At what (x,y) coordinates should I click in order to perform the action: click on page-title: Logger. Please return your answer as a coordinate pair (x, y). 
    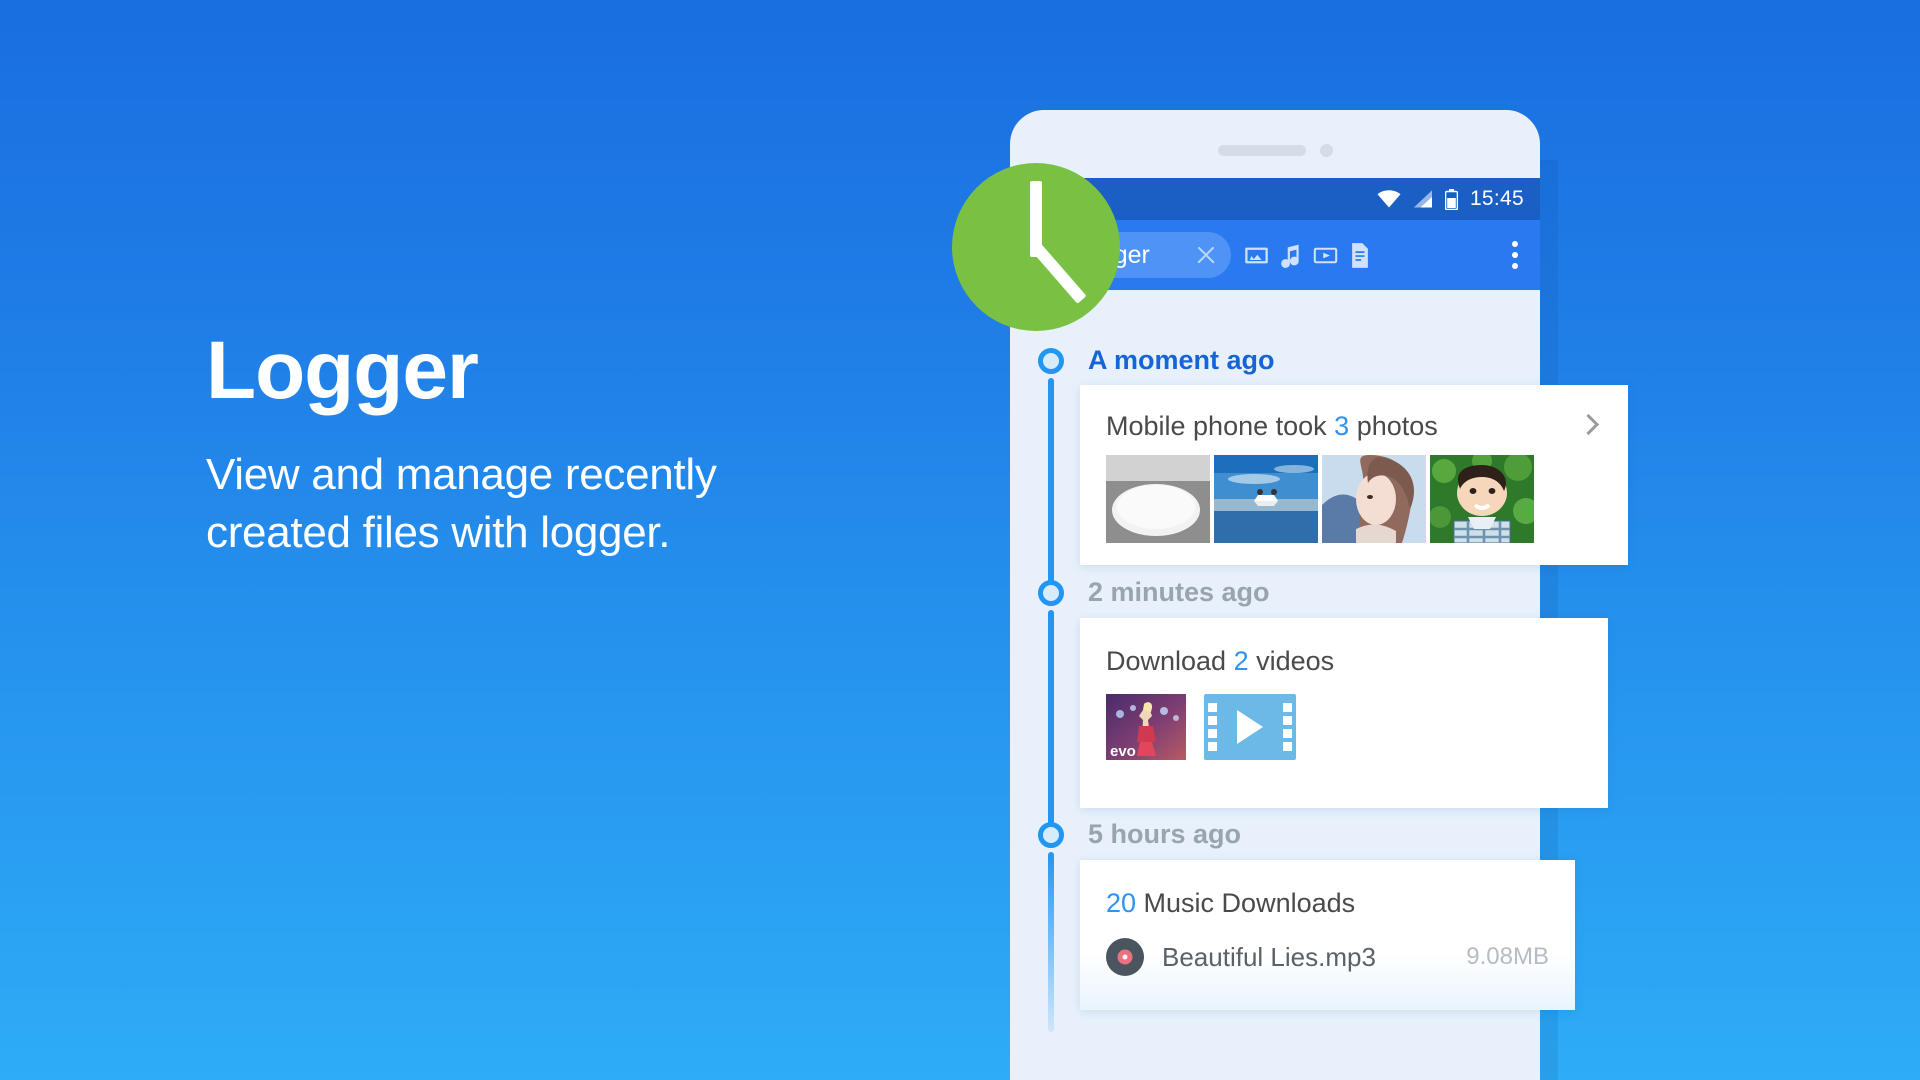
    Looking at the image, I should click on (342, 370).